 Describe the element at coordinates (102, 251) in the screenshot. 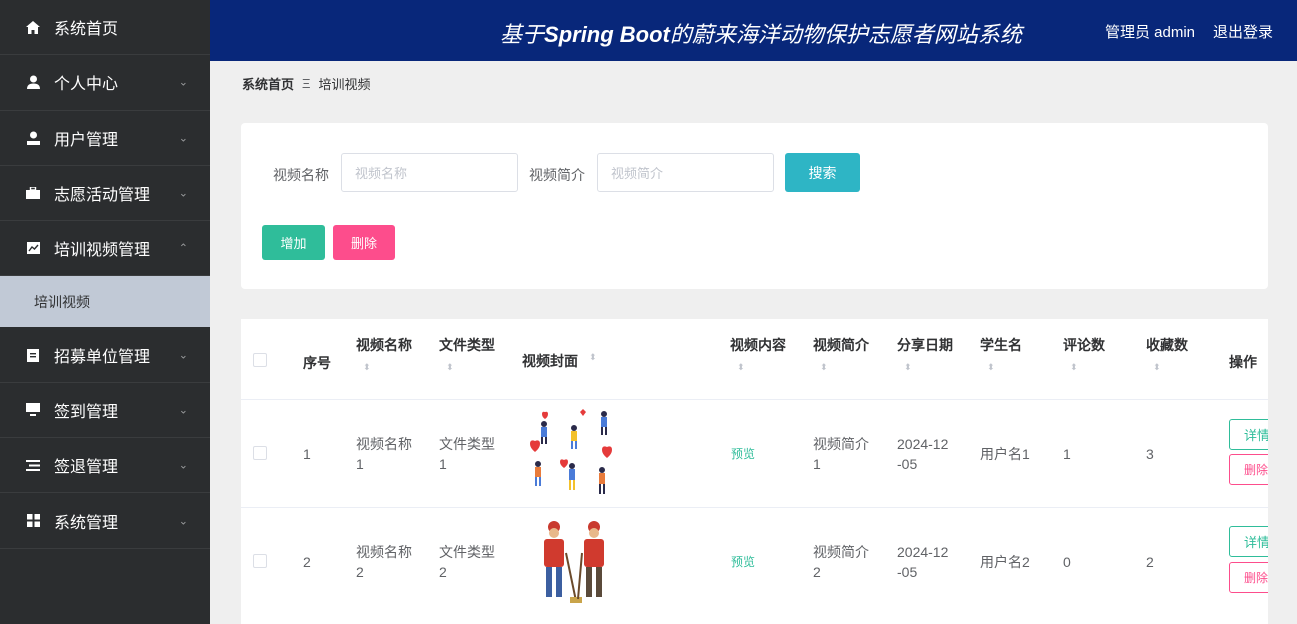

I see `sidebar-item-label: 培训视频管理` at that location.